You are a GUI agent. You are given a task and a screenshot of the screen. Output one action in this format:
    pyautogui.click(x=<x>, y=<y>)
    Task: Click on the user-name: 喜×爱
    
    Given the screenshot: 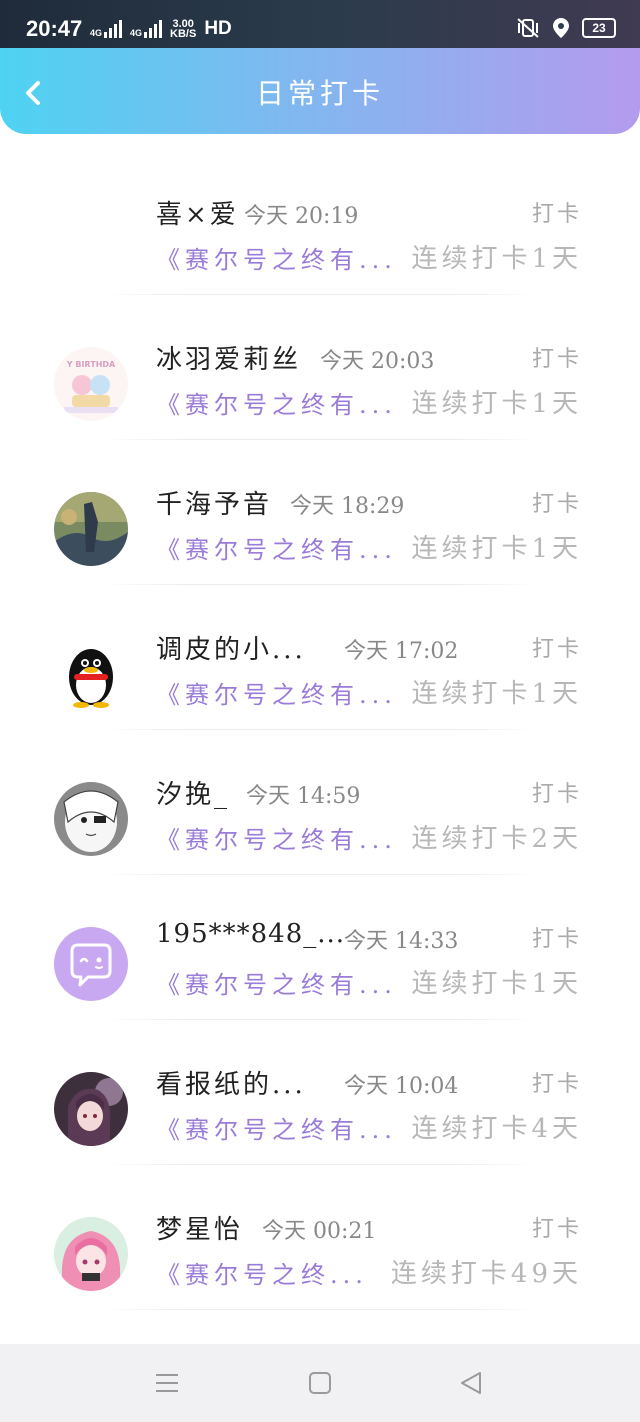 What is the action you would take?
    pyautogui.click(x=197, y=215)
    